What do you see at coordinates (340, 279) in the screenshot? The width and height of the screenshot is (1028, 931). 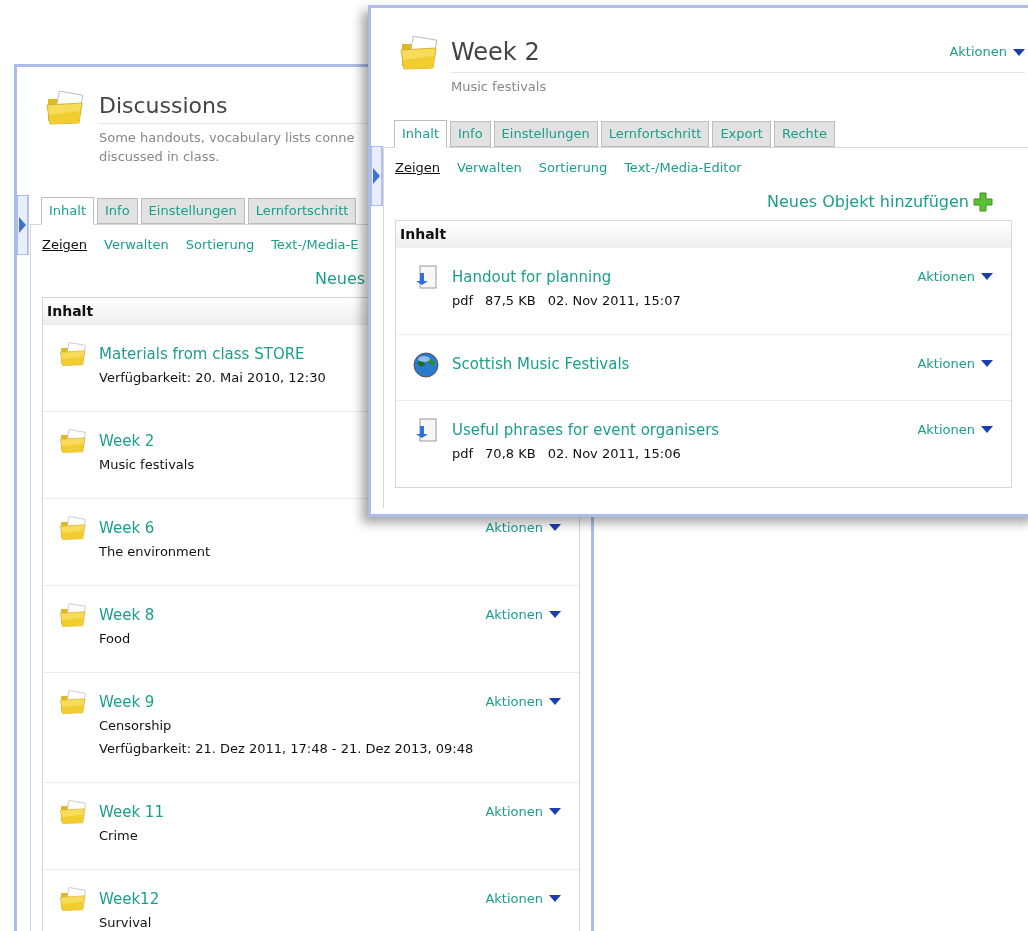 I see `add-object-link: Neues` at bounding box center [340, 279].